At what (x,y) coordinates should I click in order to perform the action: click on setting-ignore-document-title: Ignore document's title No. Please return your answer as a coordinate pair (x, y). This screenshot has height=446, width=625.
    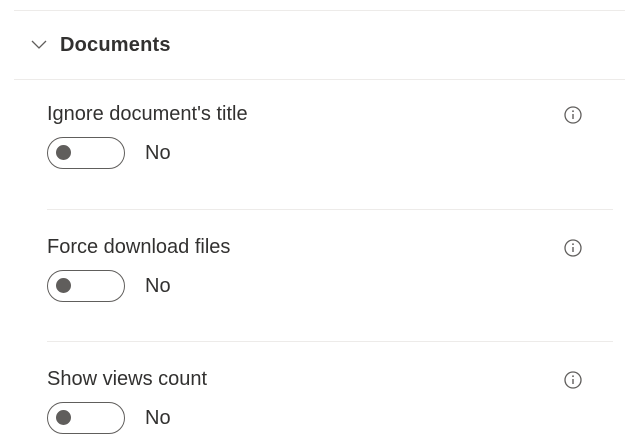
    Looking at the image, I should click on (330, 138).